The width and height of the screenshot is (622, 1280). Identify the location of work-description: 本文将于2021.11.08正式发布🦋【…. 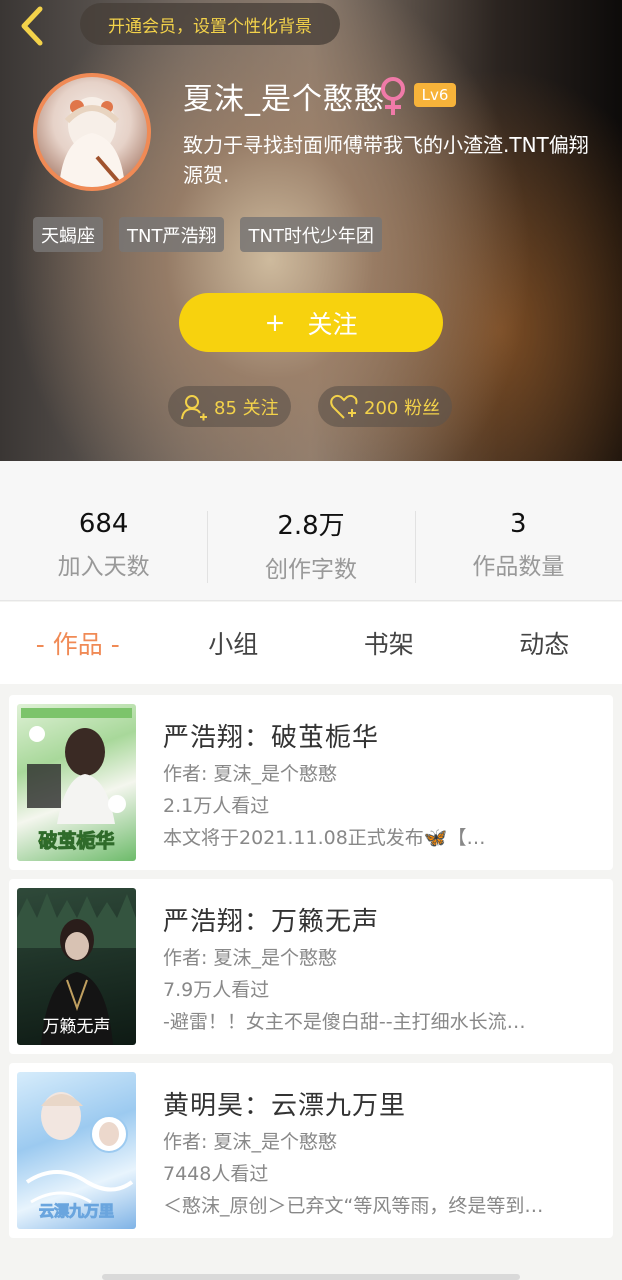
(324, 838).